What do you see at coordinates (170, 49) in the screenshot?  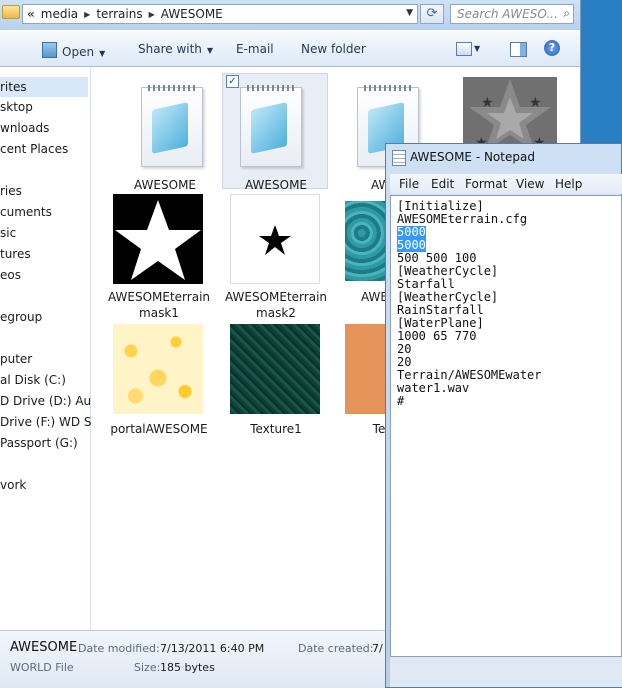 I see `share-with-label: Share with` at bounding box center [170, 49].